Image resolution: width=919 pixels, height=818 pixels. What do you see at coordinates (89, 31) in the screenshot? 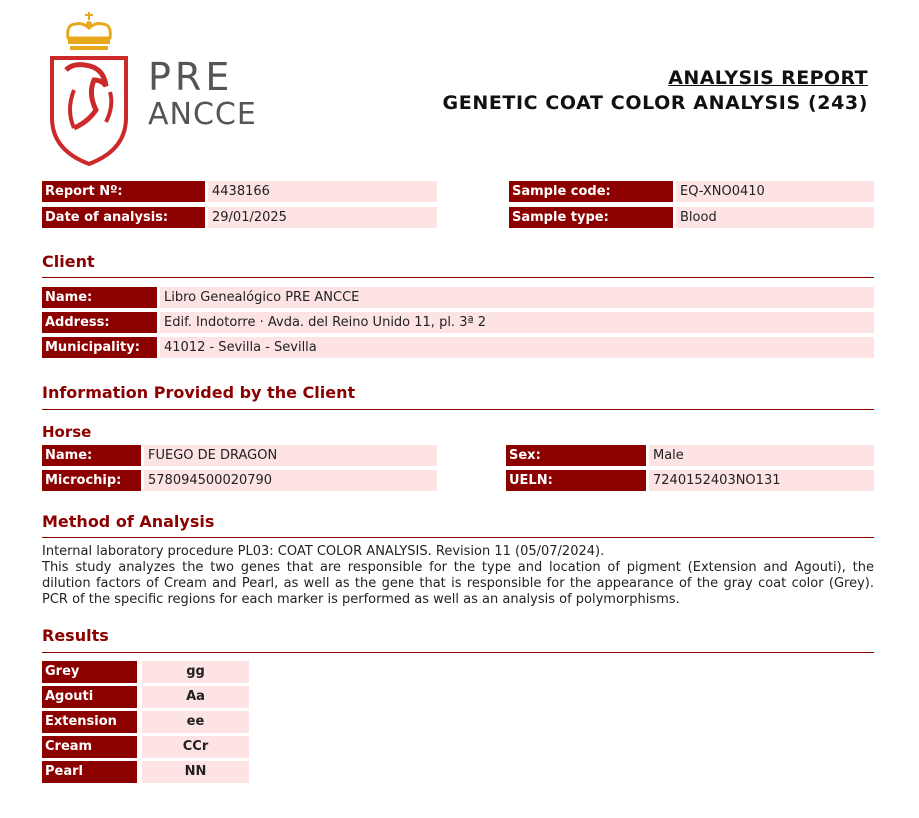
I see `crown-icon` at bounding box center [89, 31].